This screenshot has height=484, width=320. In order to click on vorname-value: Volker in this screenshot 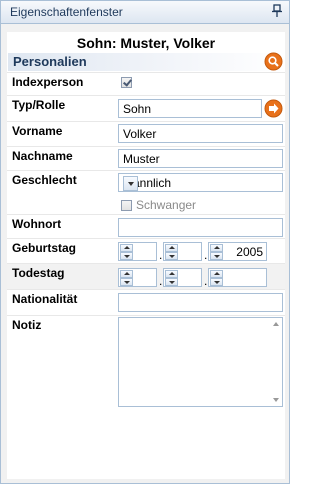, I will do `click(140, 134)`.